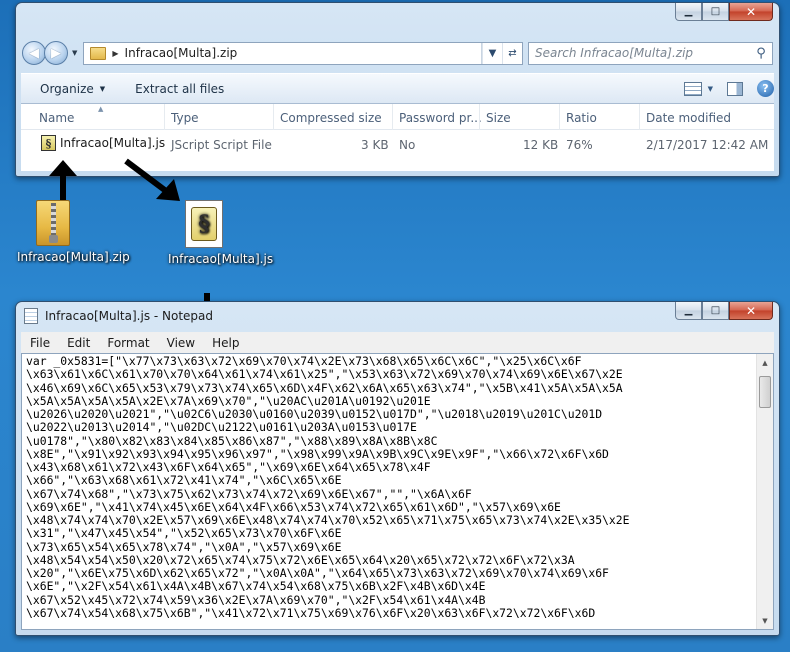 This screenshot has height=652, width=790. I want to click on file-compressed-size: 3 KB, so click(375, 145).